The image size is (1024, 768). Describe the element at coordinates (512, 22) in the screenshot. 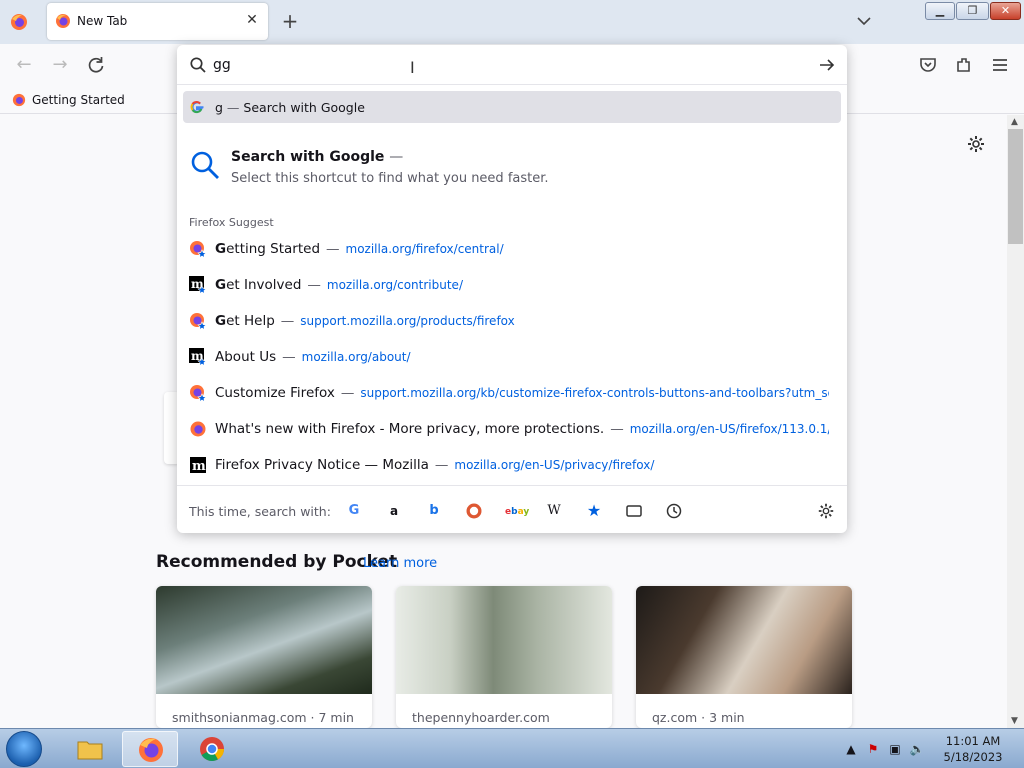

I see `tab-strip: New Tab ✕ + ▁ ❐ ✕` at that location.